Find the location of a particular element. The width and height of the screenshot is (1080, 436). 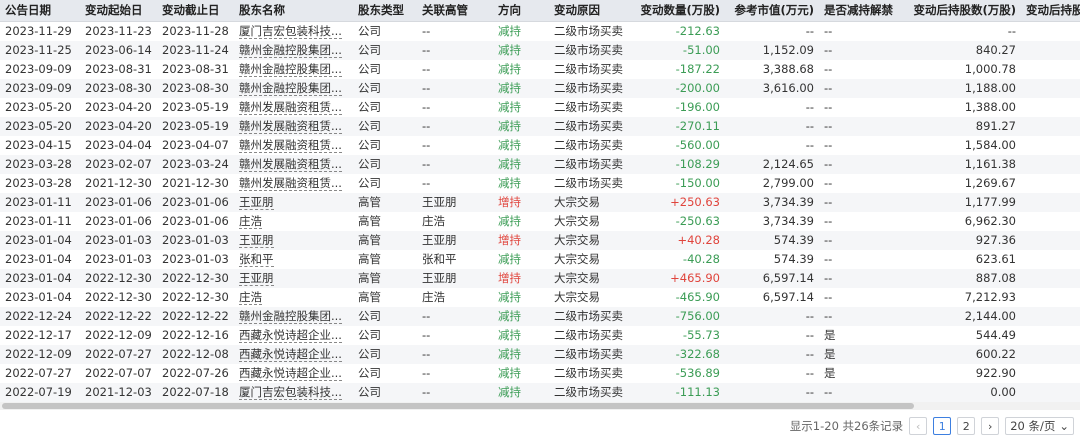

scrollbar-thumb is located at coordinates (458, 406).